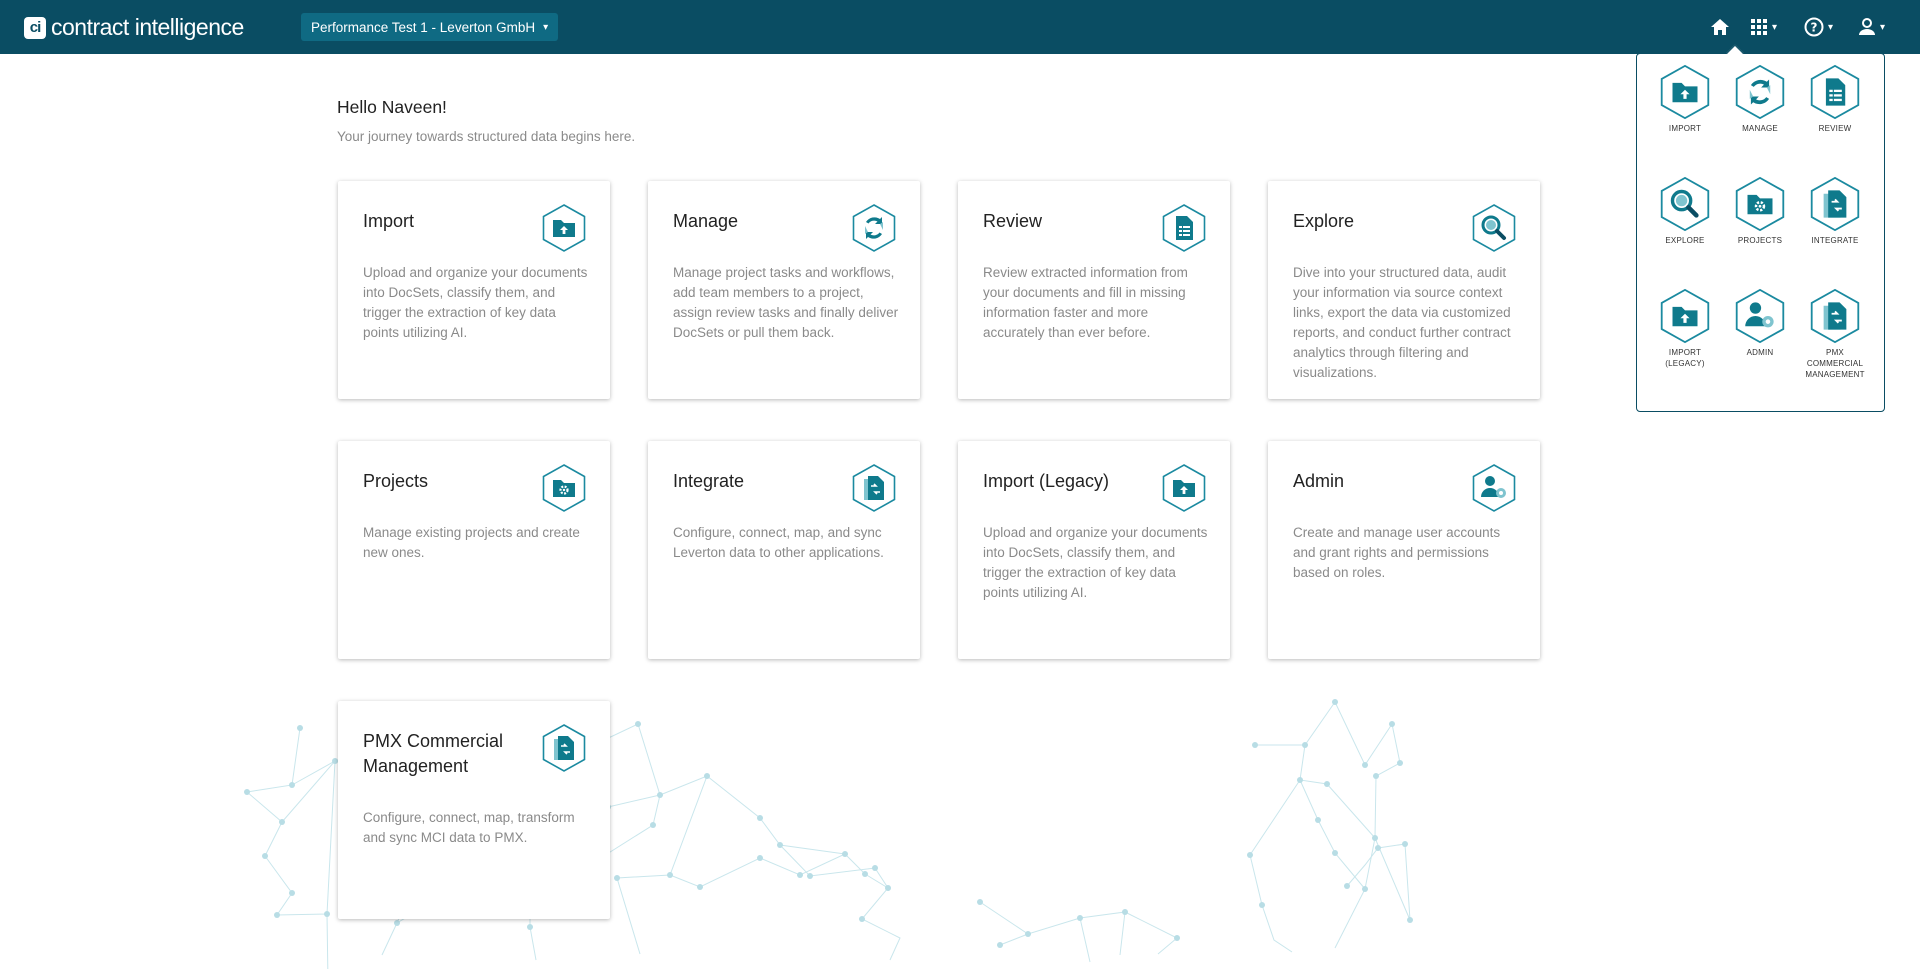  I want to click on apps-menu-item-import-legacy: IMPORT (LEGACY), so click(1685, 328).